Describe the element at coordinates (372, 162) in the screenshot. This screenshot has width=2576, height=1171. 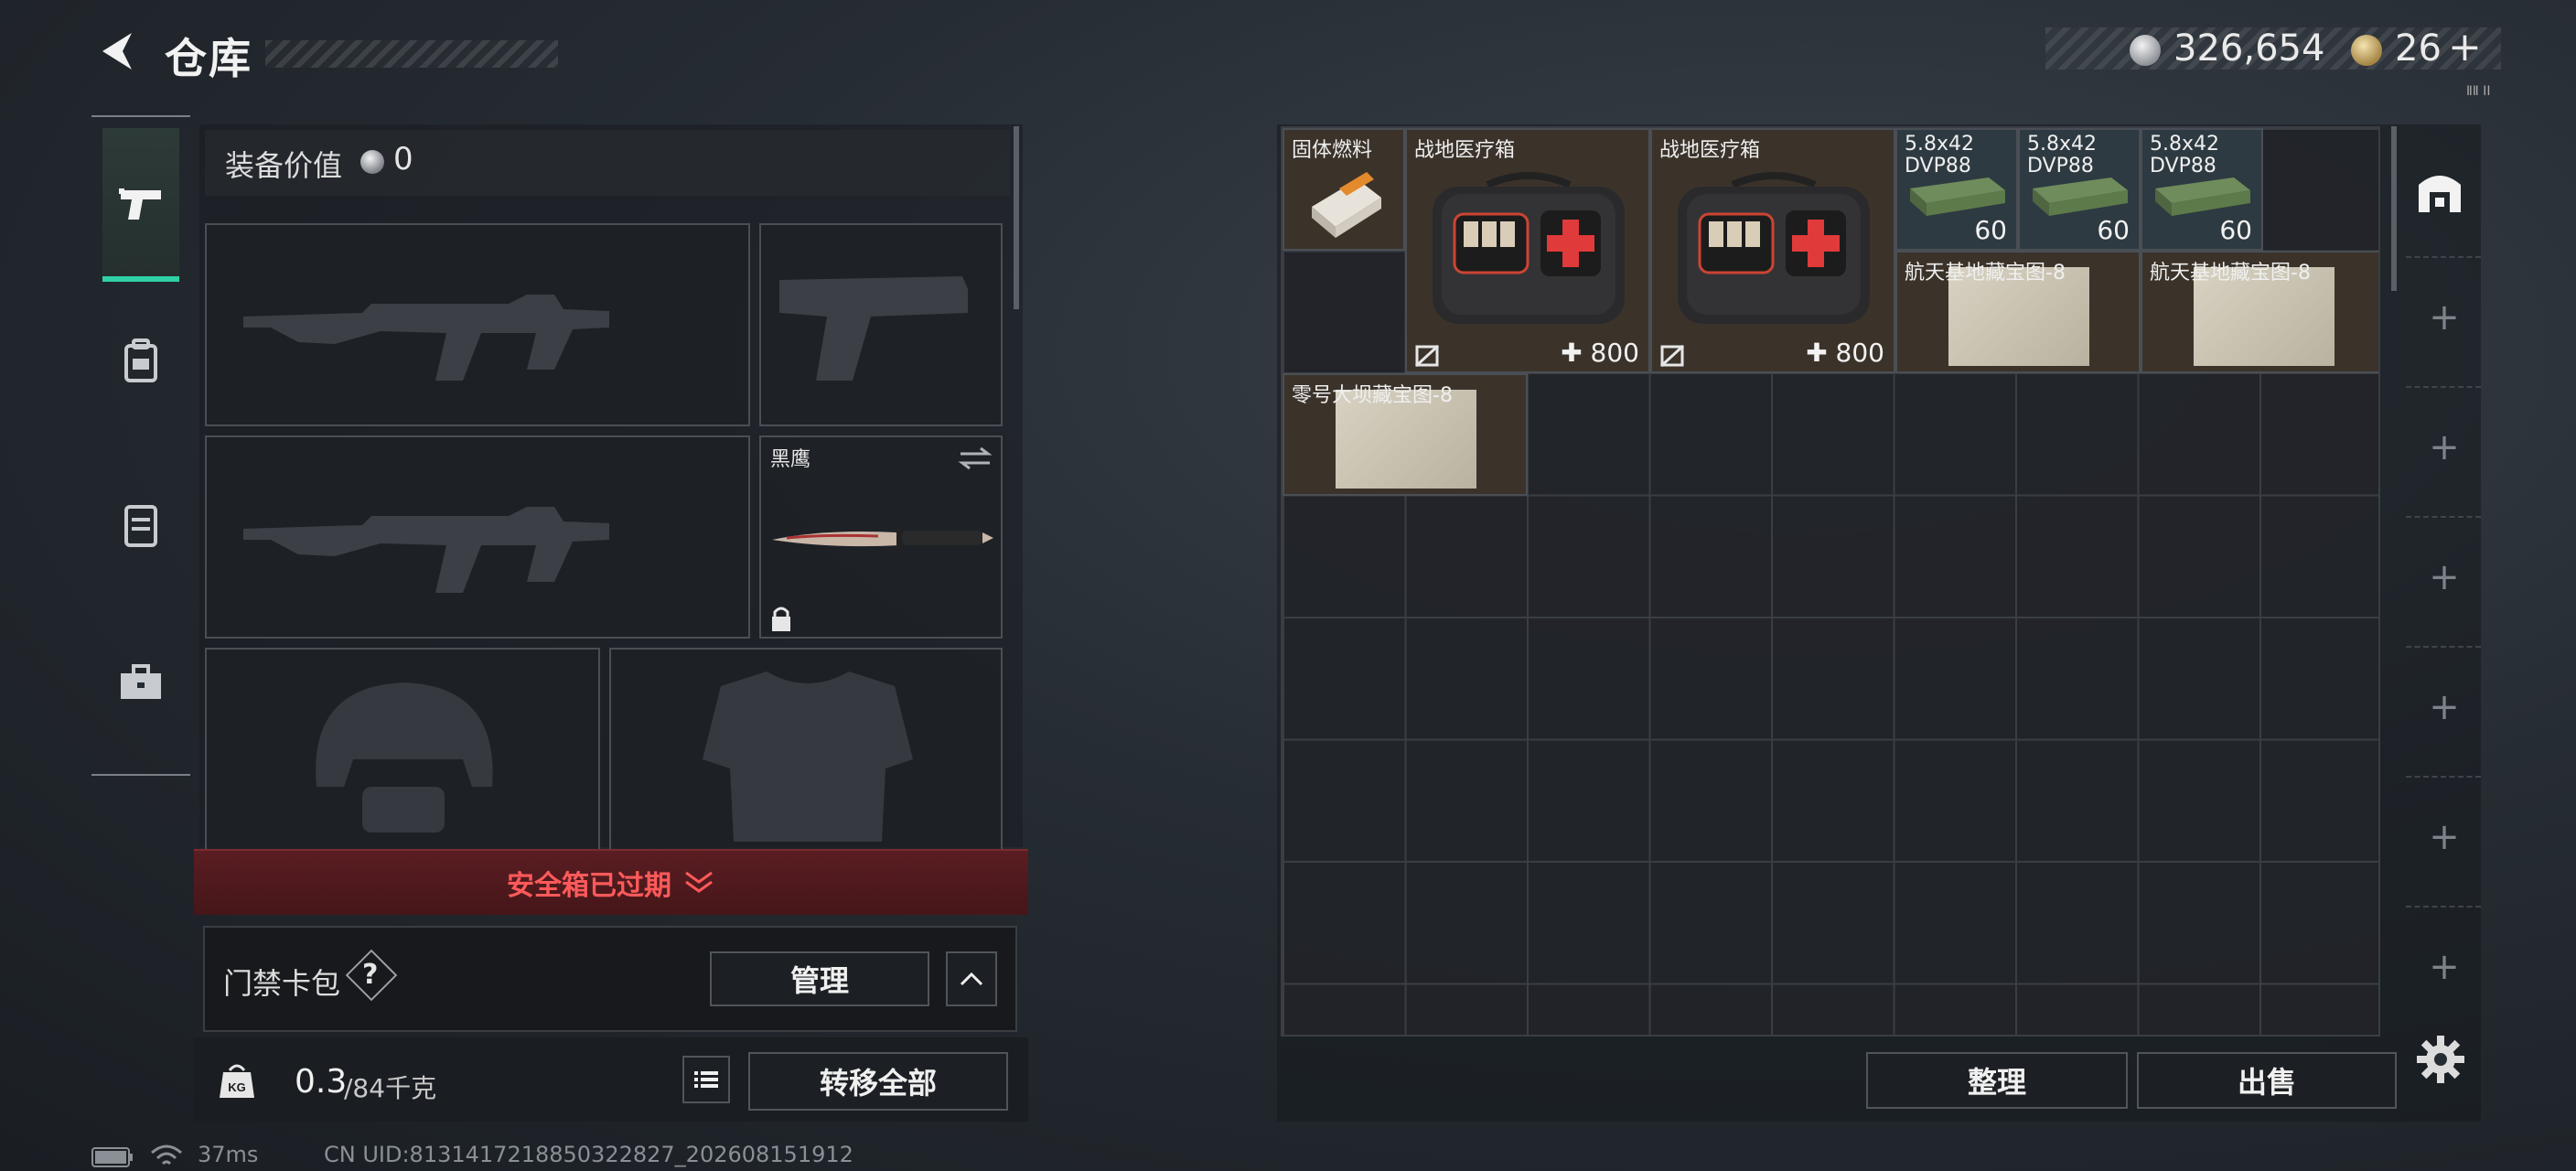
I see `value-coin-icon` at that location.